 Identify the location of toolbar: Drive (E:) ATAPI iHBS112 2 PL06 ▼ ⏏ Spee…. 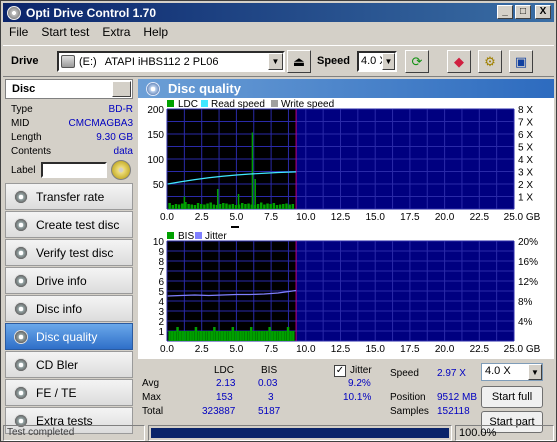
(278, 61).